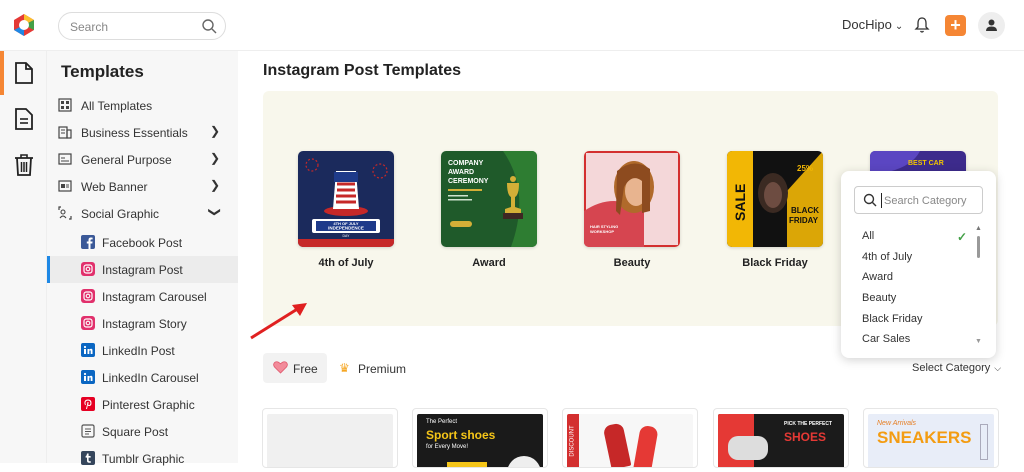 Image resolution: width=1024 pixels, height=472 pixels. I want to click on rail-documents, so click(23, 119).